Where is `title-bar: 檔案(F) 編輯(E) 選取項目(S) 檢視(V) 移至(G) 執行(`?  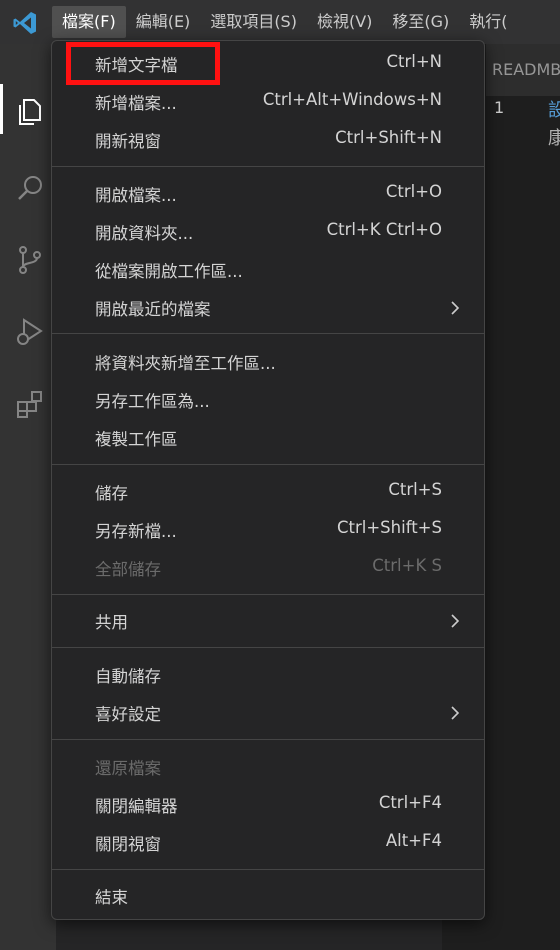 title-bar: 檔案(F) 編輯(E) 選取項目(S) 檢視(V) 移至(G) 執行( is located at coordinates (280, 22).